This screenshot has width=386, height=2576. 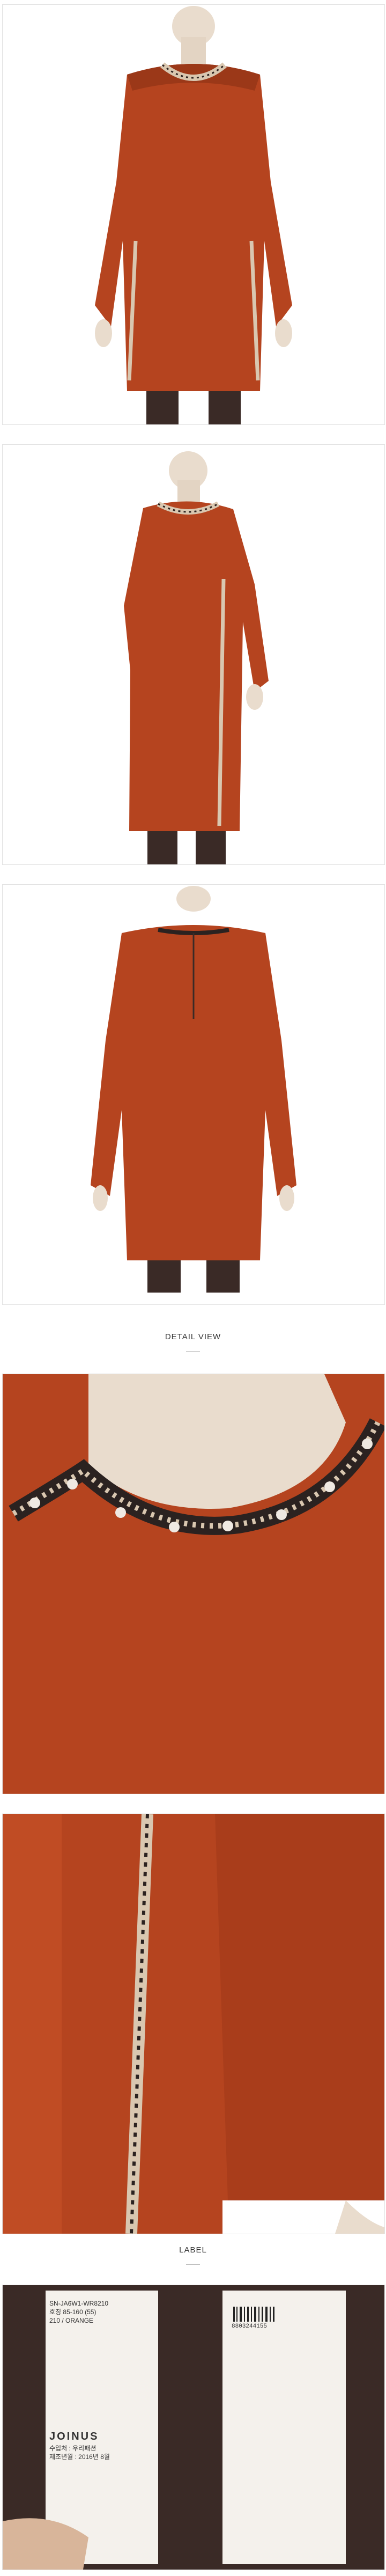 I want to click on size-line: 호칭 85-160 (55), so click(x=72, y=2312).